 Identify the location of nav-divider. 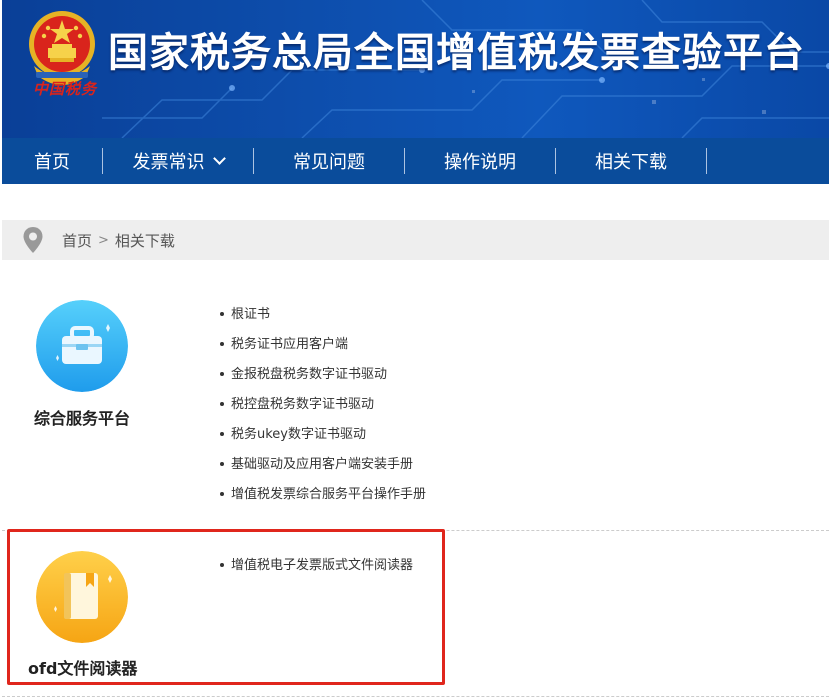
(706, 161).